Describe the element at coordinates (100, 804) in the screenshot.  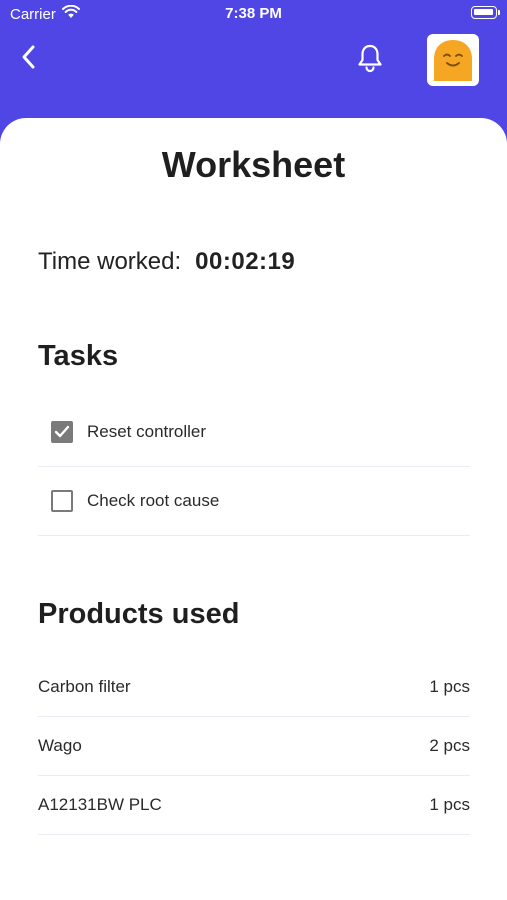
I see `product-name: A12131BW PLC` at that location.